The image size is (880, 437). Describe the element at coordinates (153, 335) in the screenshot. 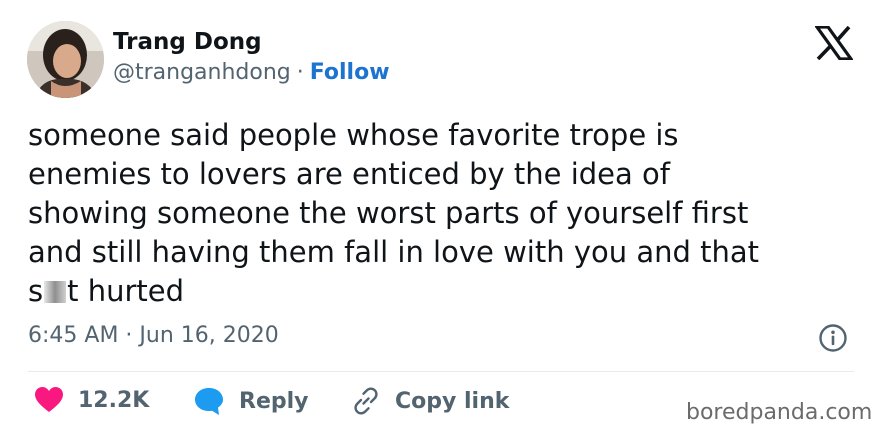

I see `tweet-timestamp: 6:45 AM · Jun 16, 2020` at that location.